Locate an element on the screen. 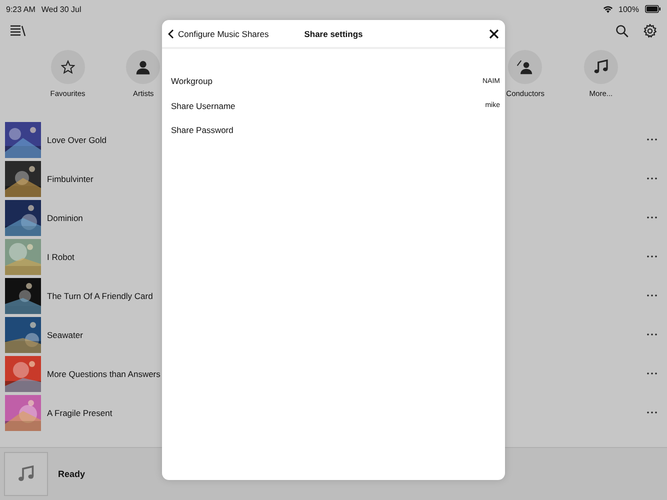 This screenshot has width=667, height=500. star-icon is located at coordinates (67, 67).